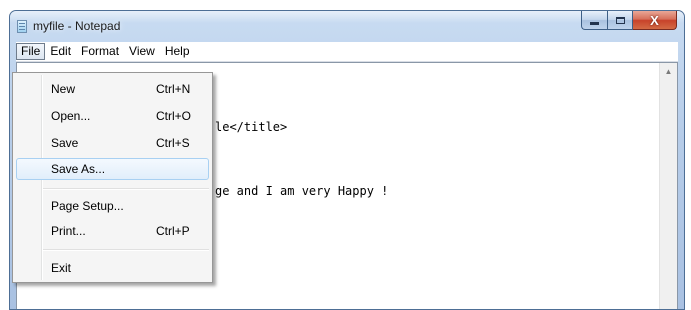  Describe the element at coordinates (251, 127) in the screenshot. I see `editor-line: le</title>` at that location.